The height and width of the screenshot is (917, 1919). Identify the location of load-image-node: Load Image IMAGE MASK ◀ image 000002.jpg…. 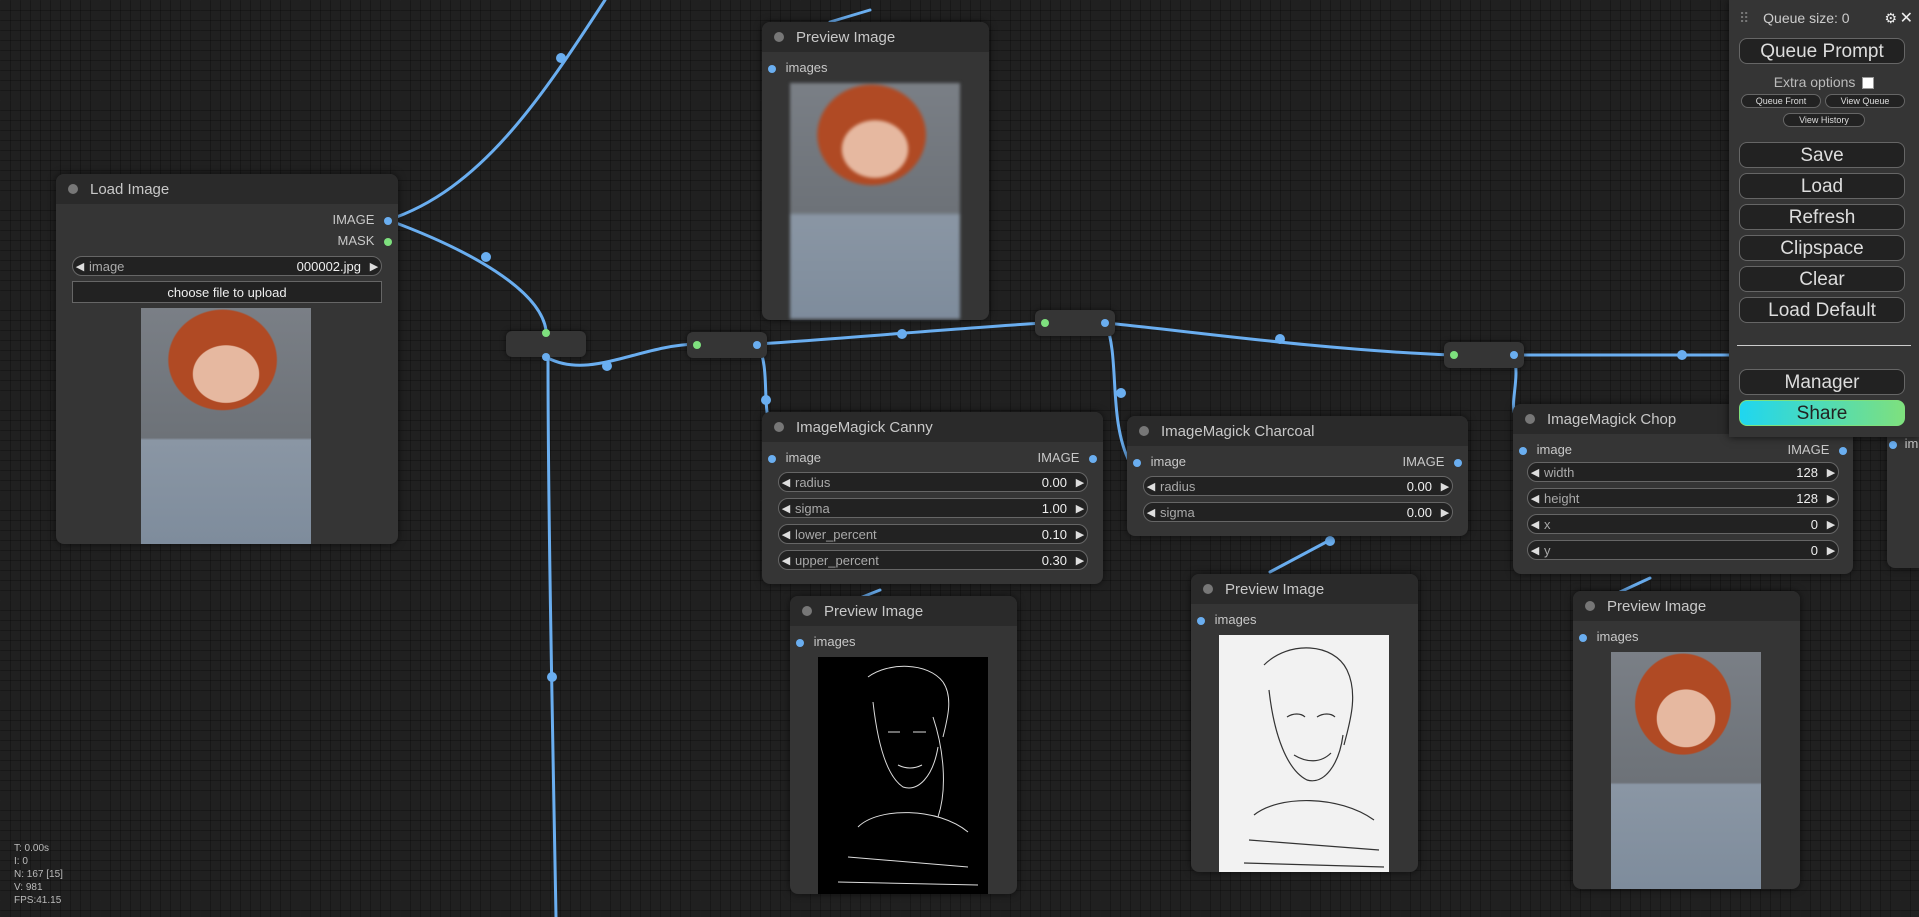
(227, 359).